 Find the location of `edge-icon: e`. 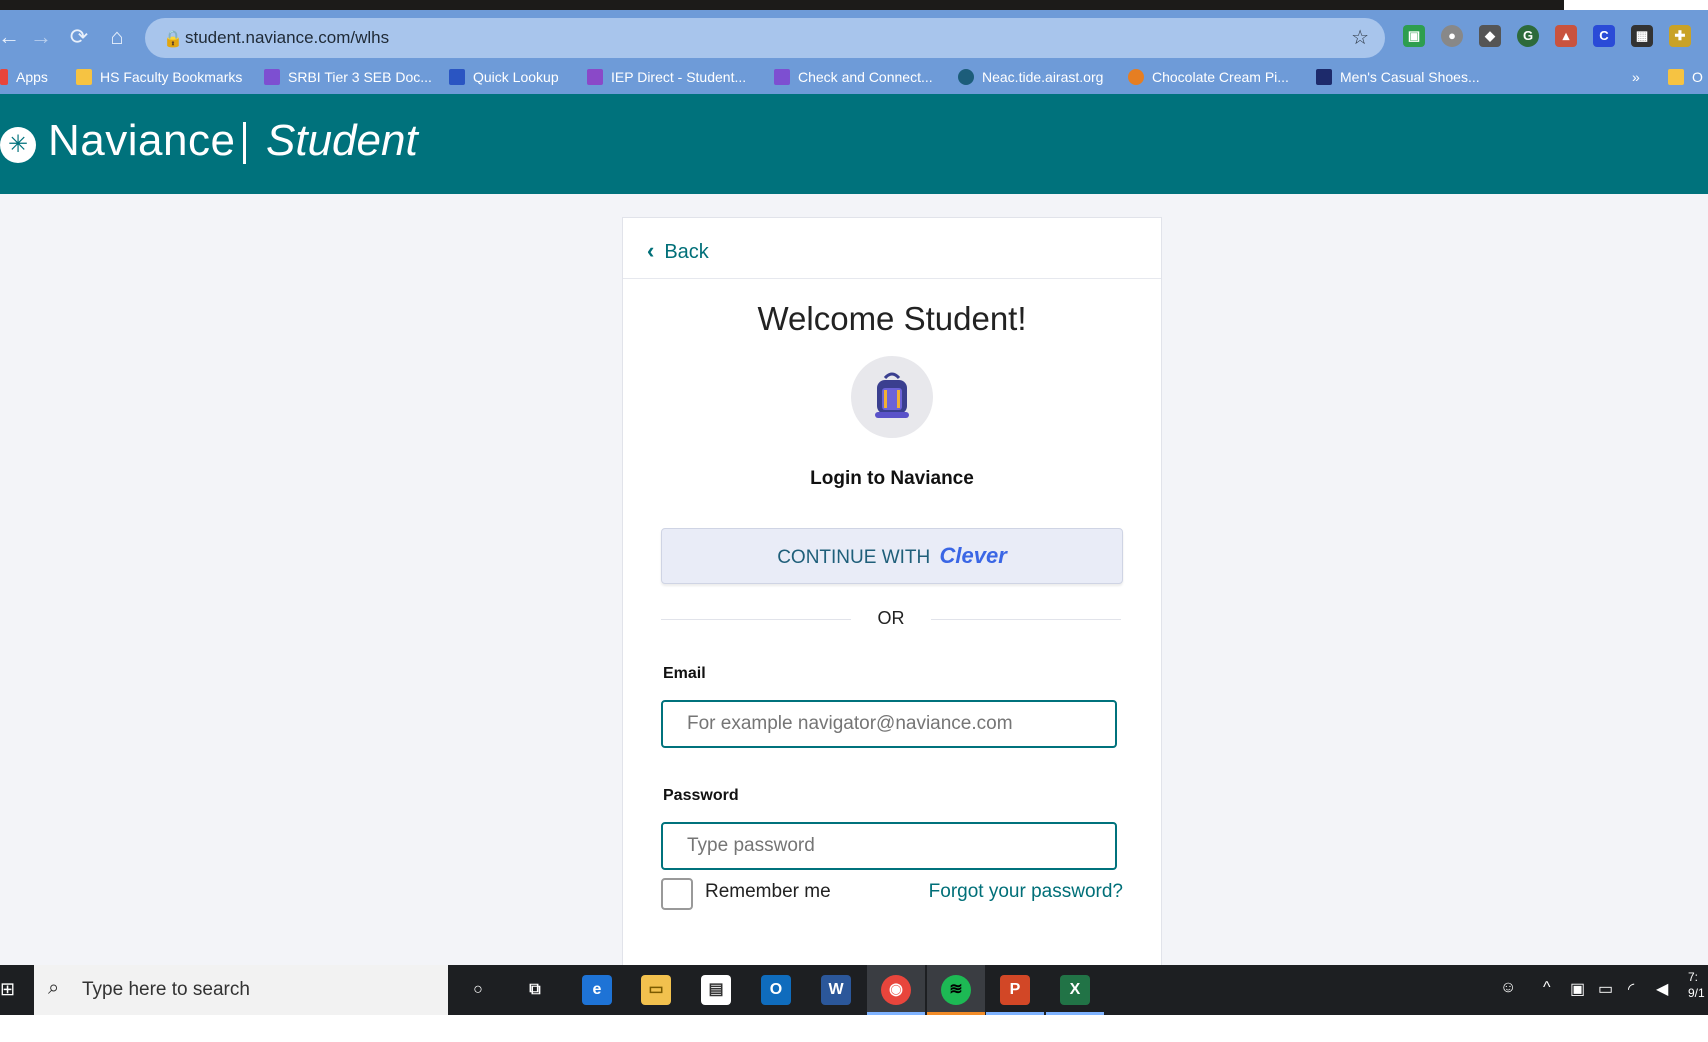

edge-icon: e is located at coordinates (597, 990).